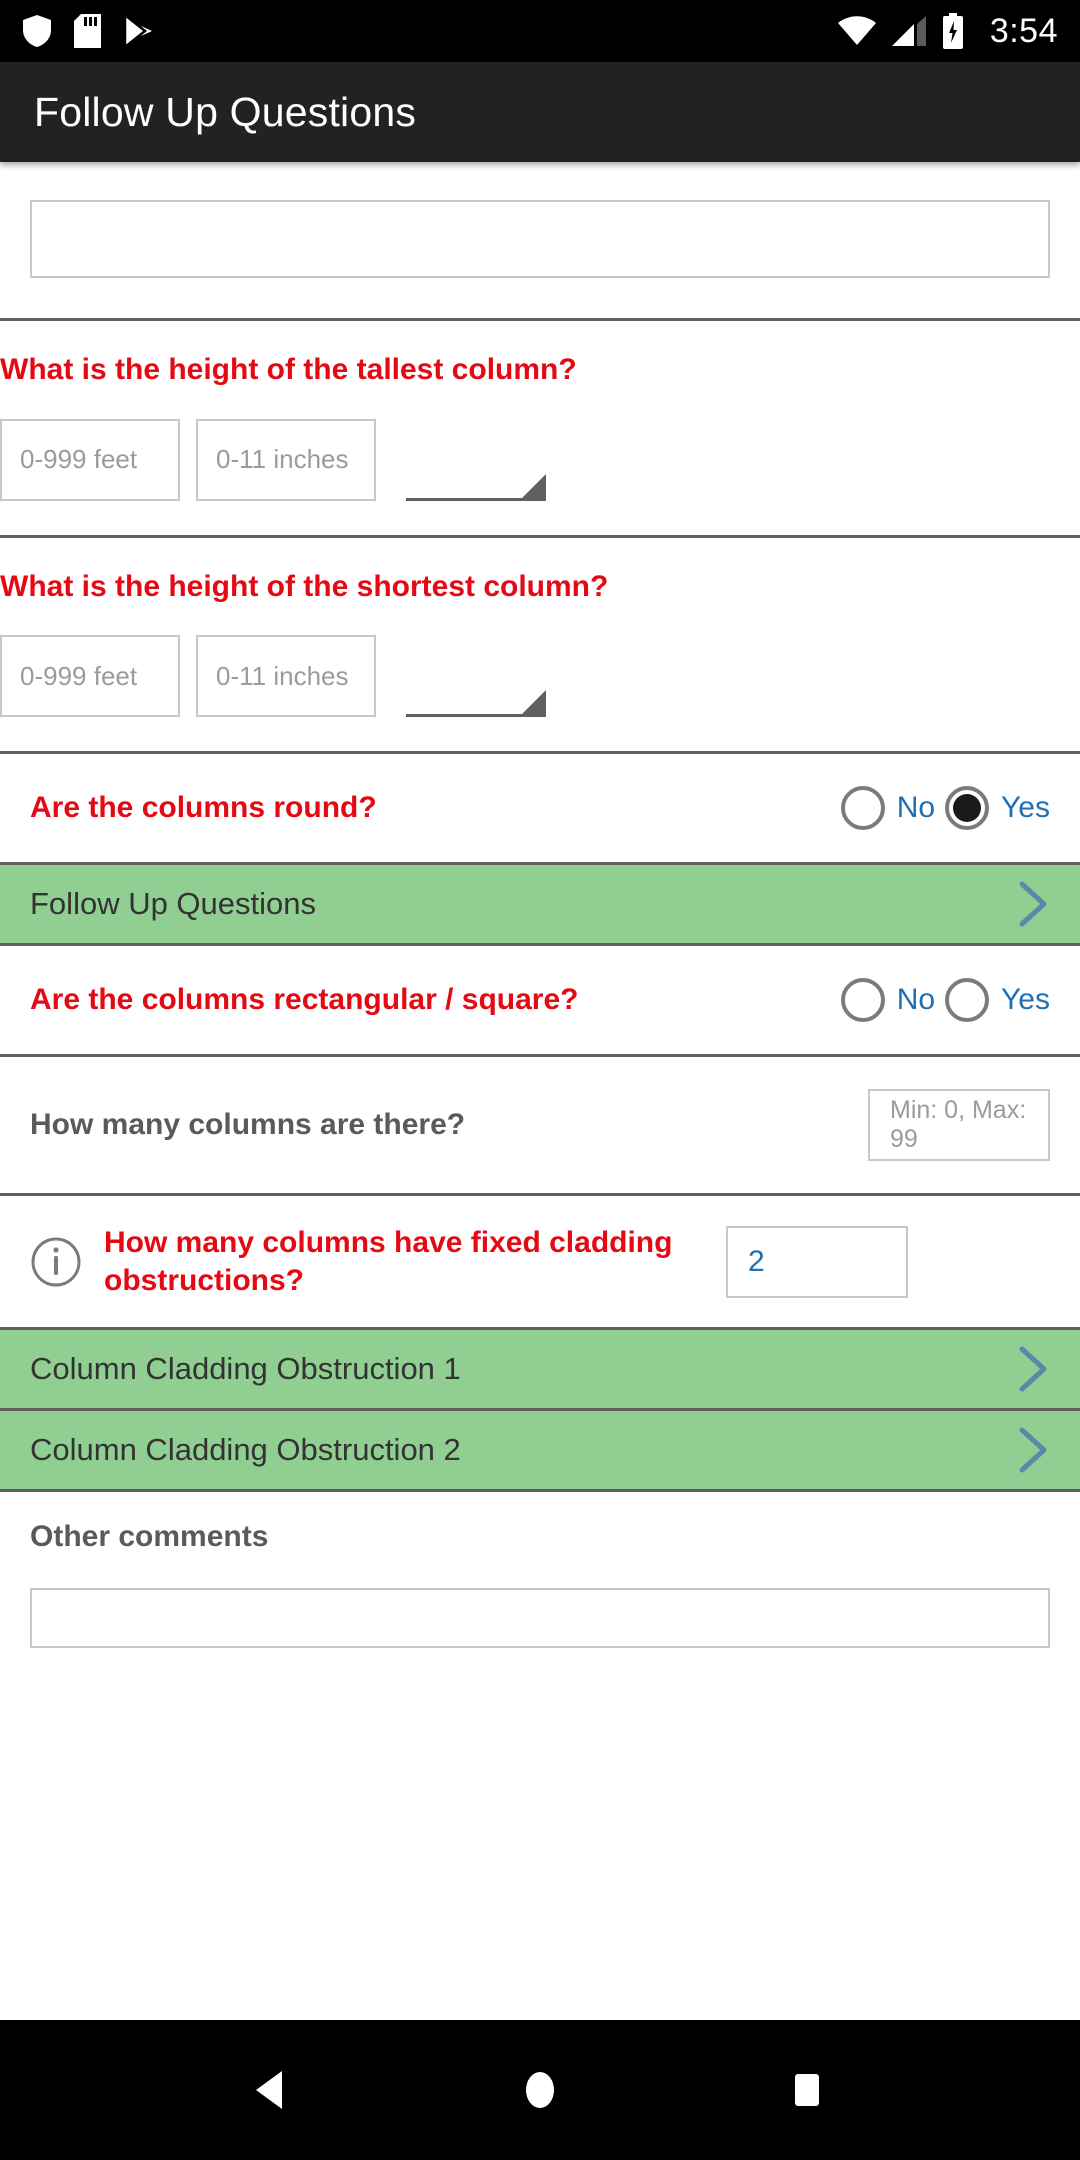 This screenshot has width=1080, height=2160. I want to click on nav-recents-button, so click(807, 2090).